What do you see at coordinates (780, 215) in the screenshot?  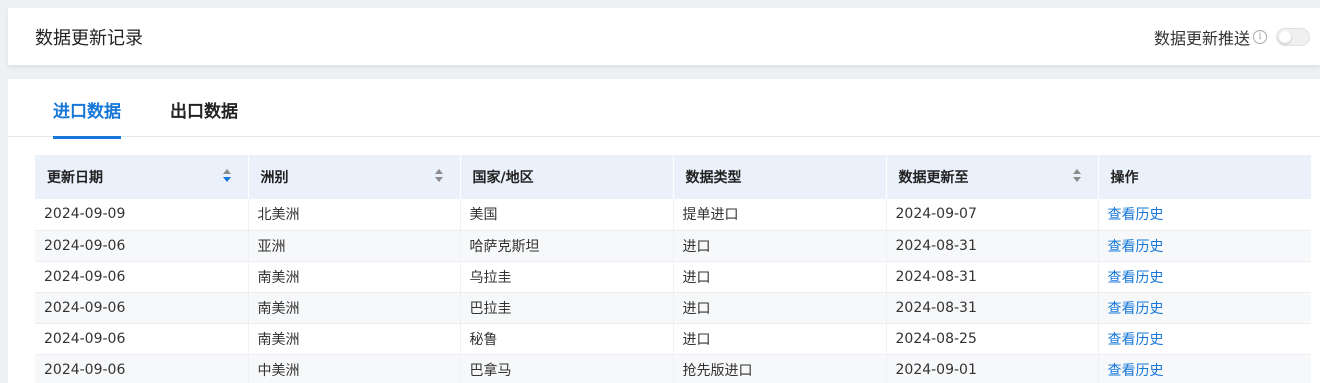 I see `cell-type: 提单进口` at bounding box center [780, 215].